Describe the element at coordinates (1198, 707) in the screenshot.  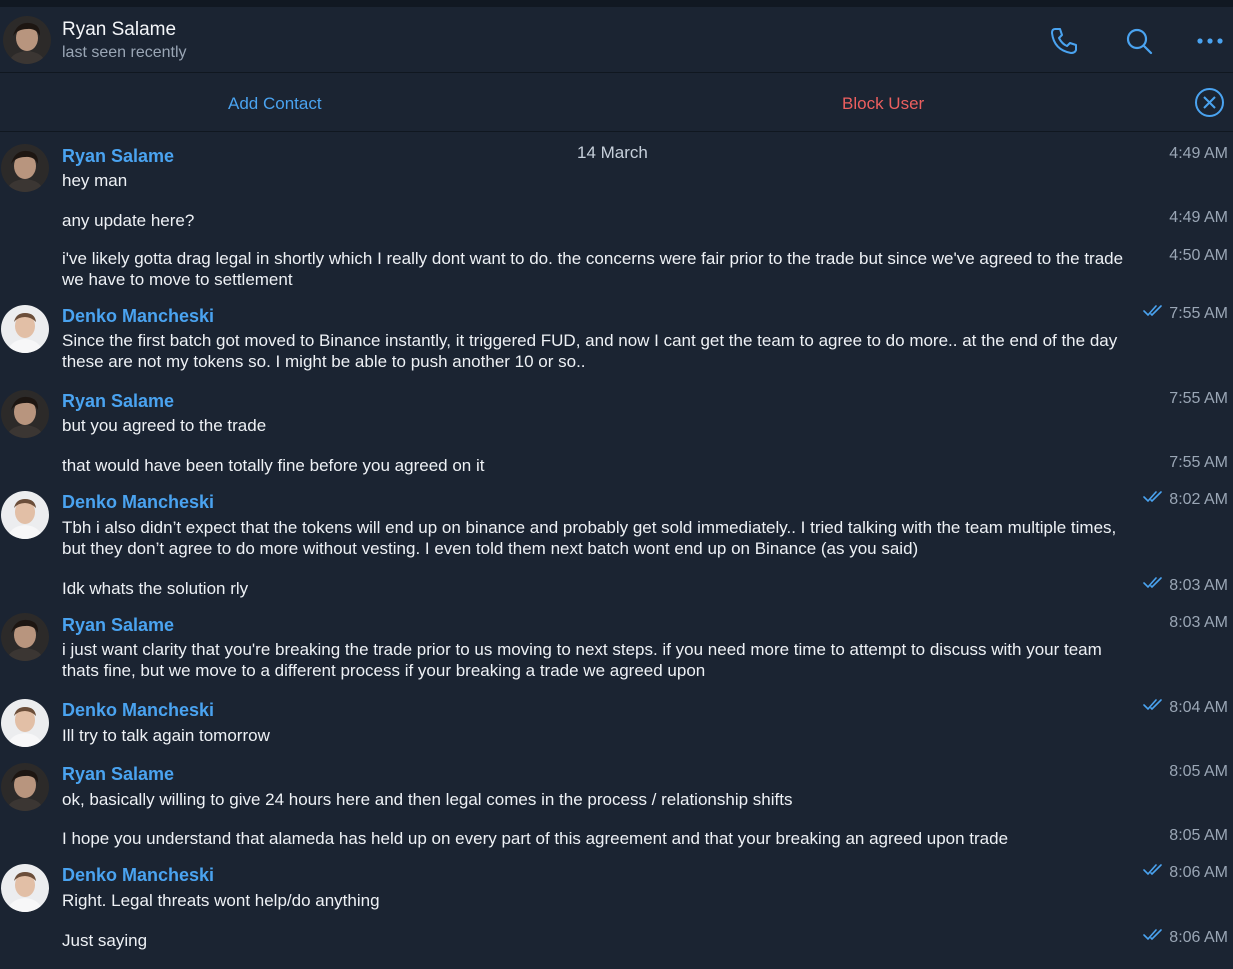
I see `timestamp: 8:04 AM` at that location.